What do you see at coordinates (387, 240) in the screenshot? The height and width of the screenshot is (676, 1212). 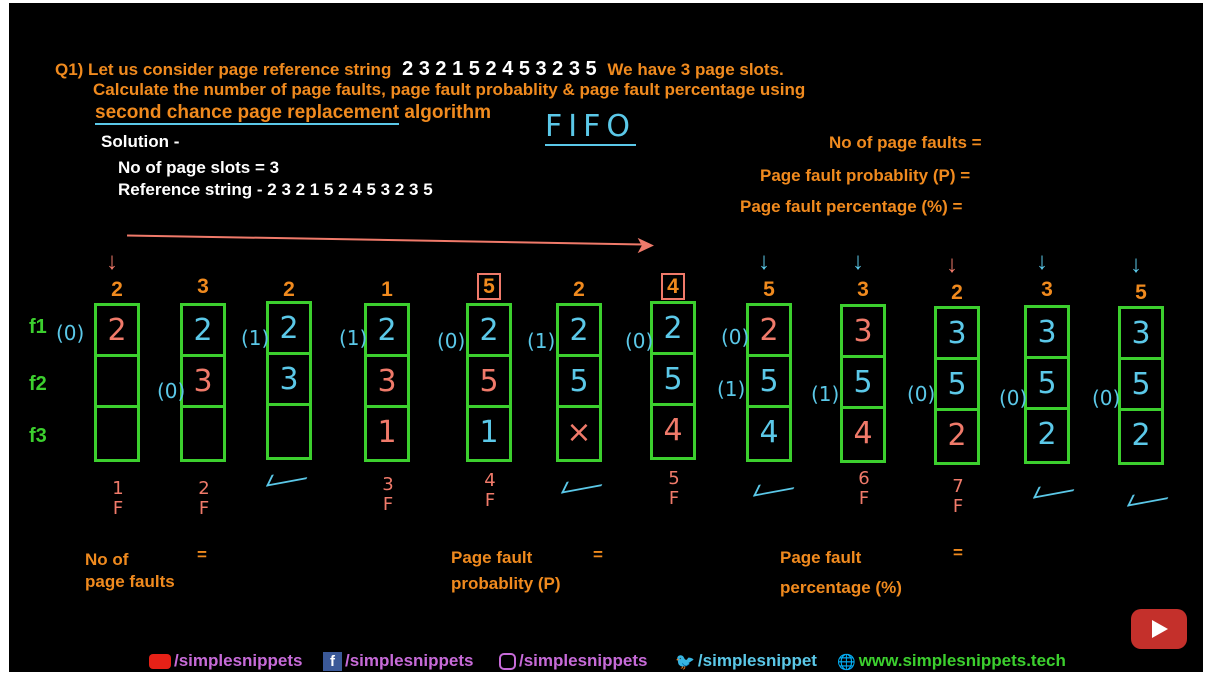 I see `direction-arrow-line` at bounding box center [387, 240].